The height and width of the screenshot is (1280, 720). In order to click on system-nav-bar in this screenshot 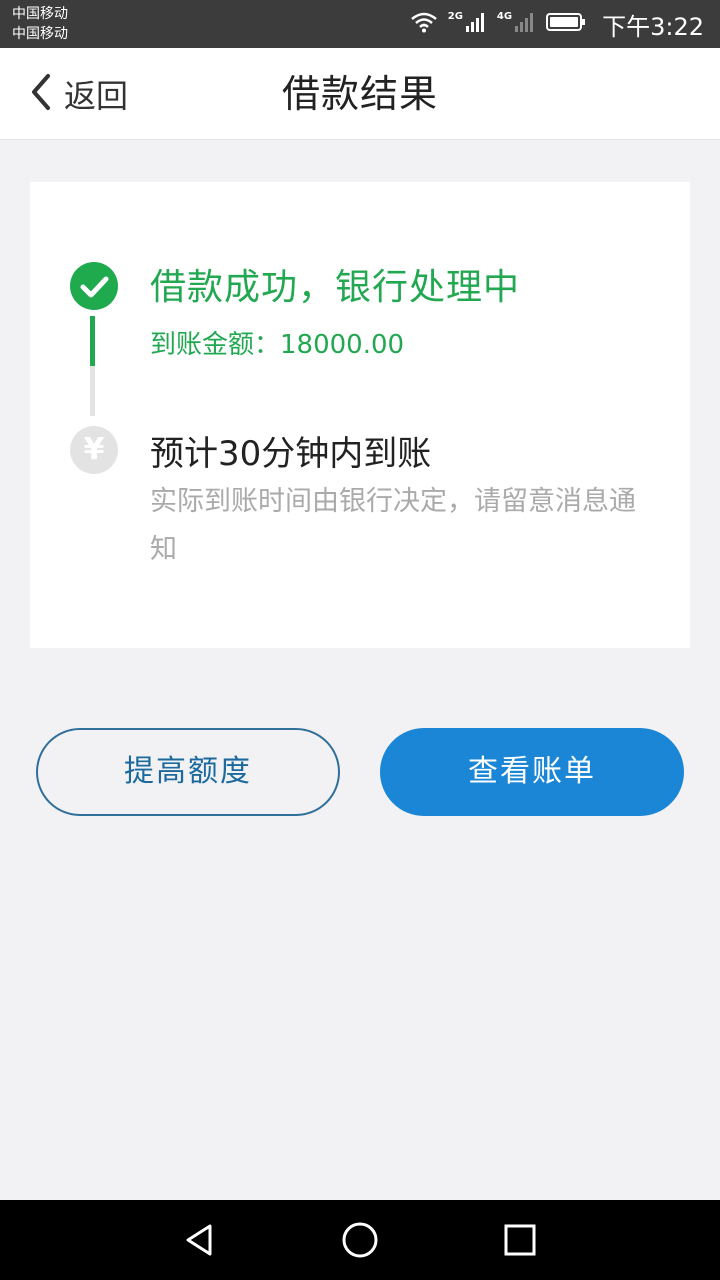, I will do `click(360, 1240)`.